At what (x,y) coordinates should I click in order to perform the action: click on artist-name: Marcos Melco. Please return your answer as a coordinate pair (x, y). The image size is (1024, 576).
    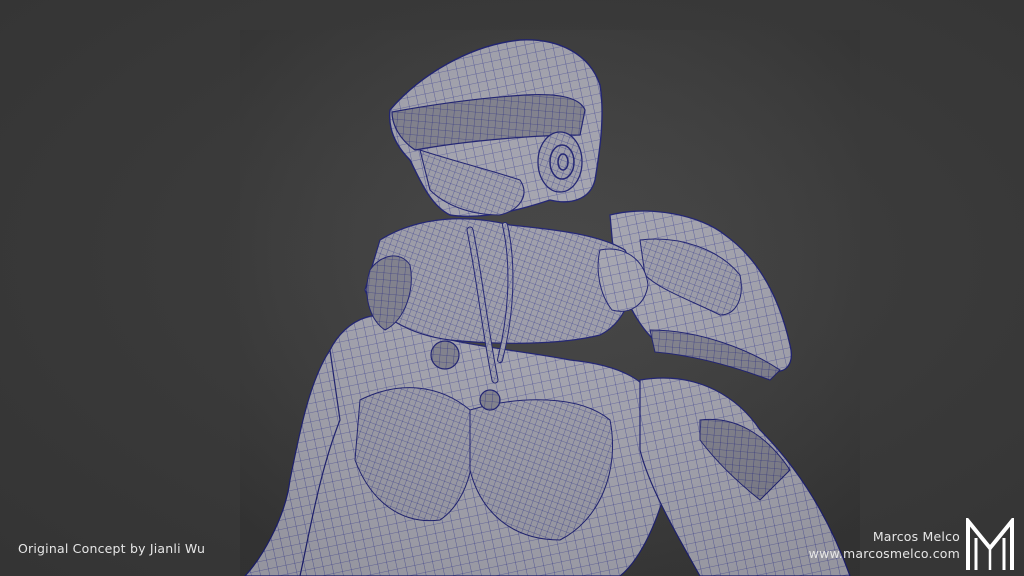
    Looking at the image, I should click on (884, 536).